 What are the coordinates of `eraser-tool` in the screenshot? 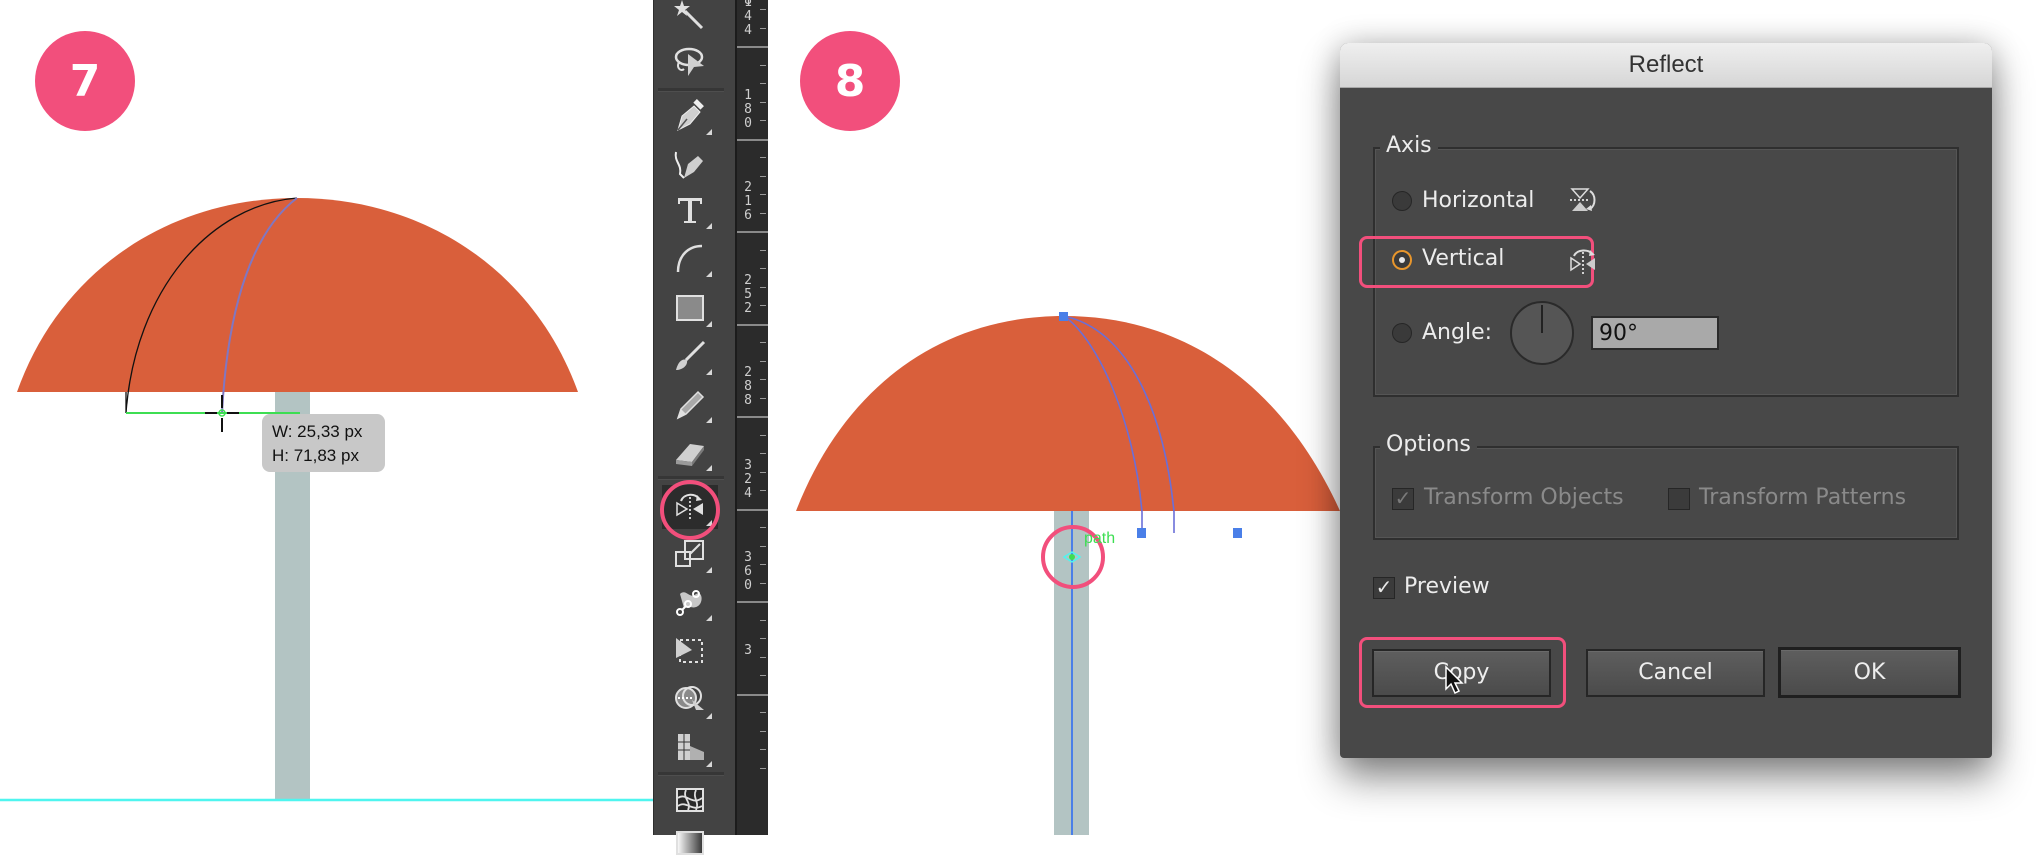 It's located at (690, 452).